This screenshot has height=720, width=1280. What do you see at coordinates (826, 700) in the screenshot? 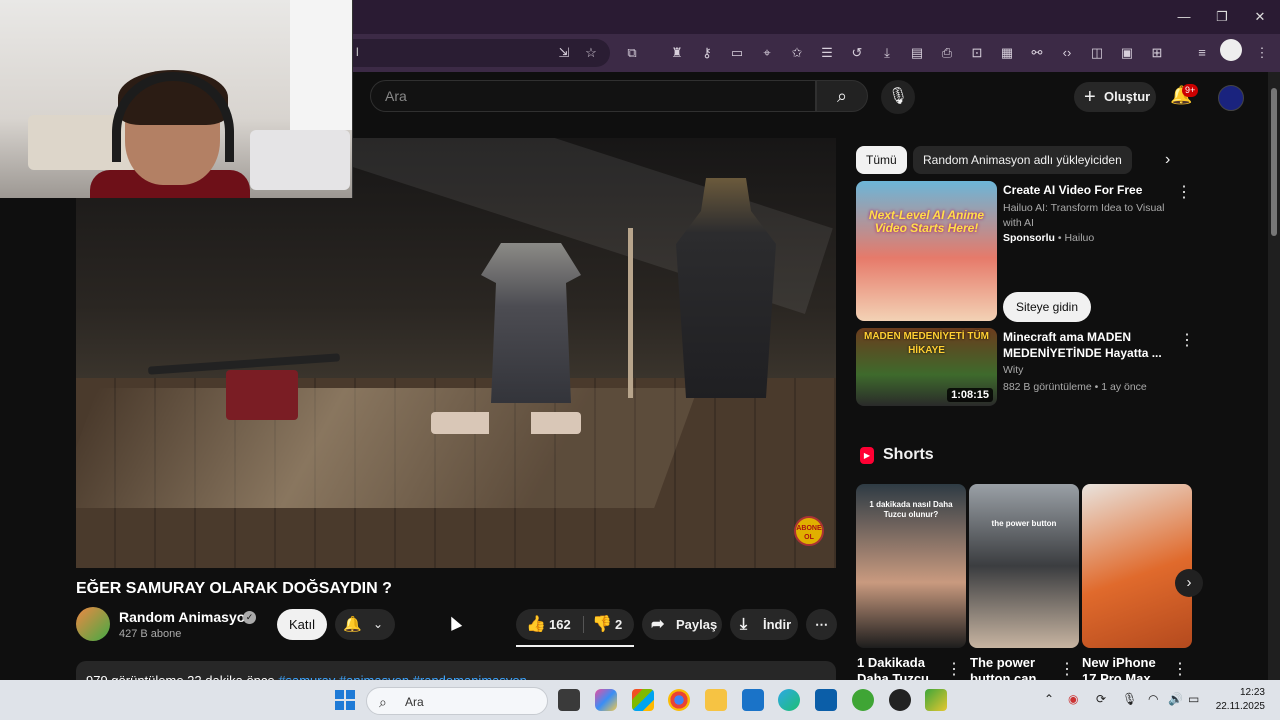
I see `store-app-icon` at bounding box center [826, 700].